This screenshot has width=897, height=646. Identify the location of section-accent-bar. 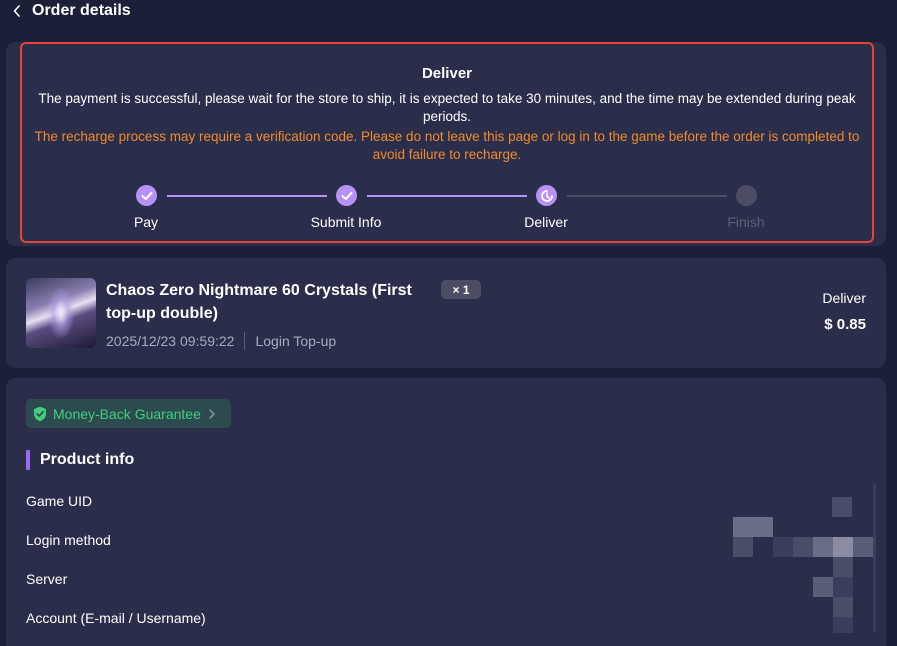
(28, 460).